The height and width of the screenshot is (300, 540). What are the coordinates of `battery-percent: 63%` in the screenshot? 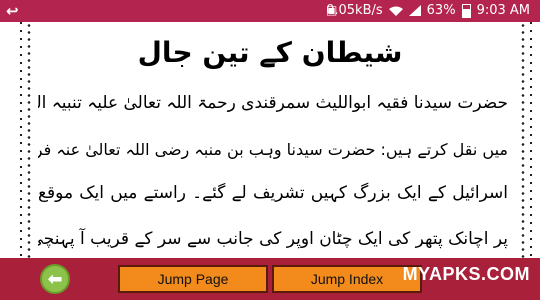 It's located at (441, 10).